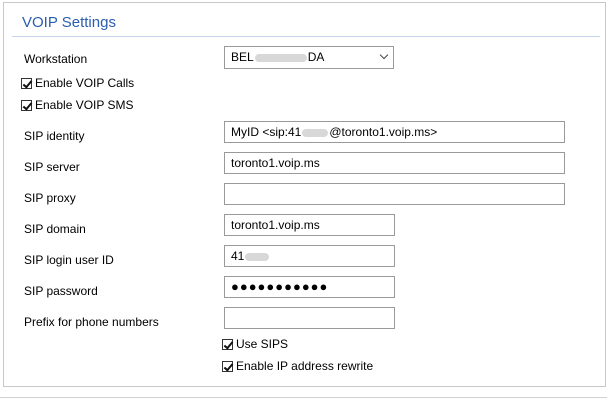 The height and width of the screenshot is (419, 607). What do you see at coordinates (316, 57) in the screenshot?
I see `workstation-value-end: DA` at bounding box center [316, 57].